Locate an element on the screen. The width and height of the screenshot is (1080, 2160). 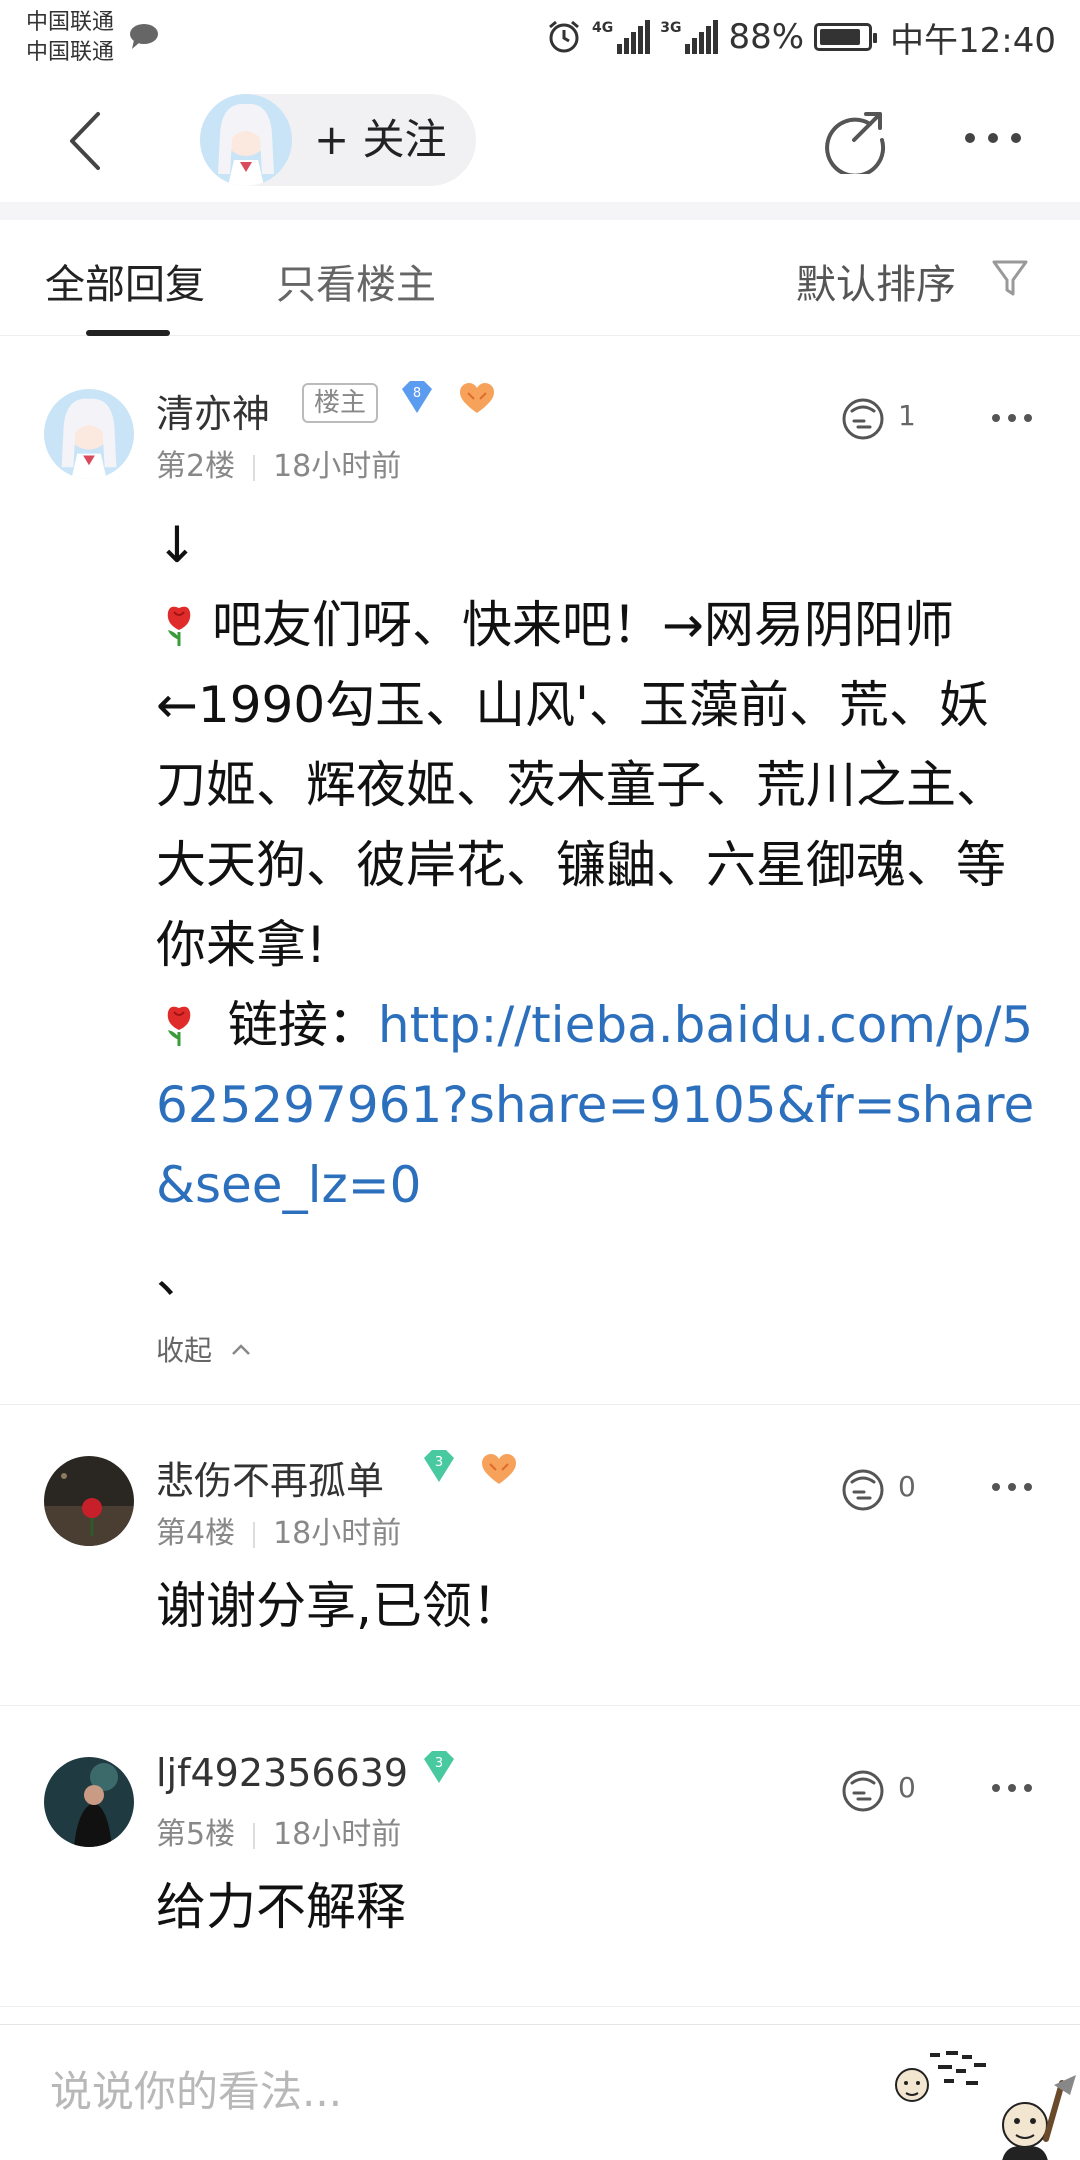
message-notification-icon is located at coordinates (144, 36).